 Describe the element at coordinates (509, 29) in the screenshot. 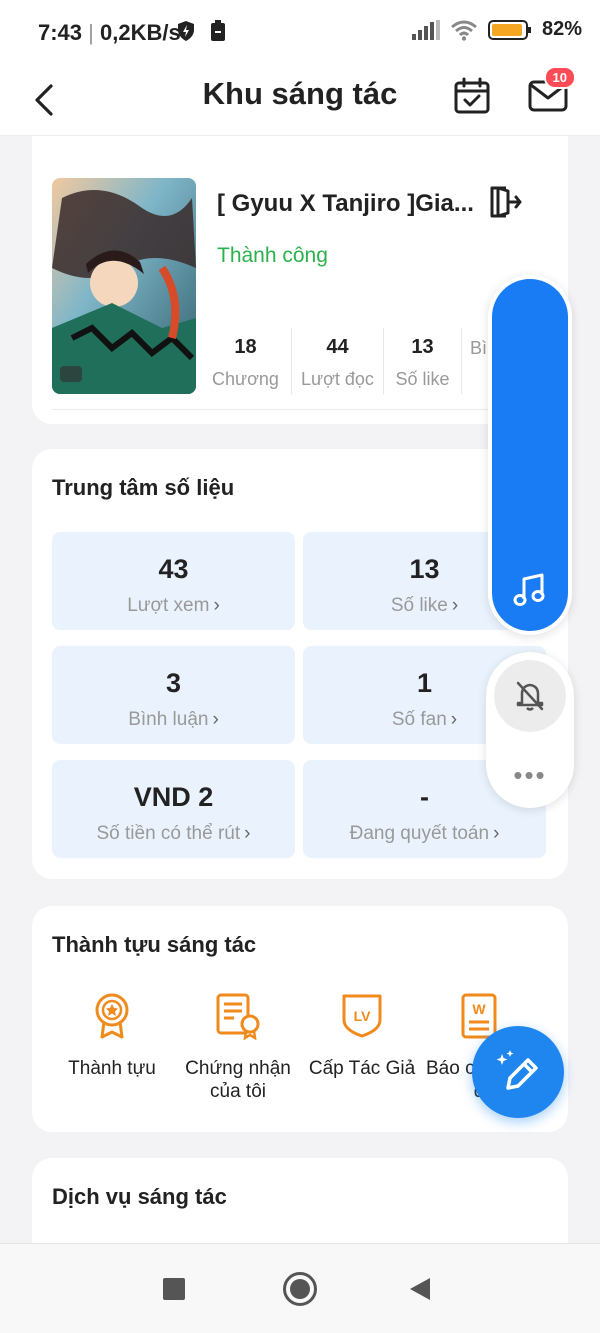

I see `battery-icon` at that location.